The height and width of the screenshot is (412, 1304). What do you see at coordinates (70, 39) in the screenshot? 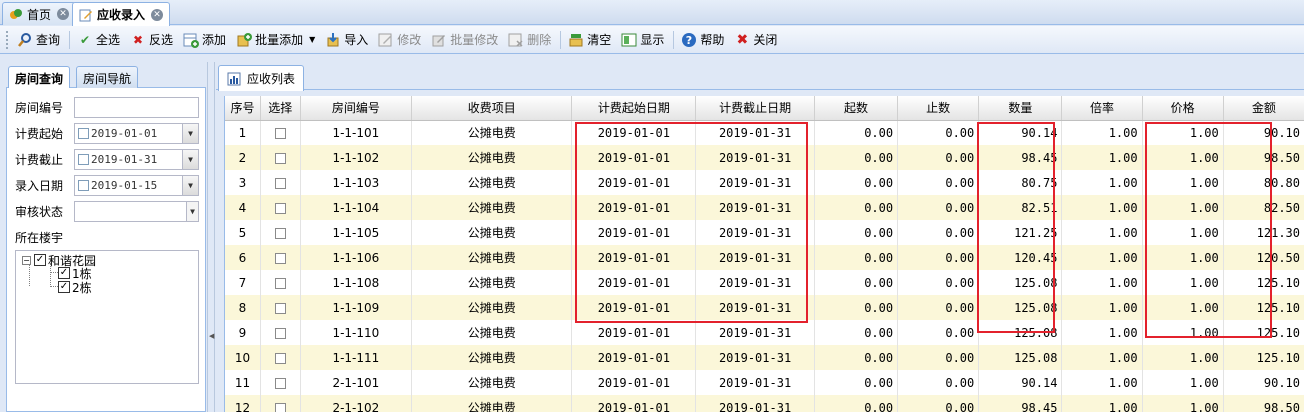
I see `toolbar-separator` at bounding box center [70, 39].